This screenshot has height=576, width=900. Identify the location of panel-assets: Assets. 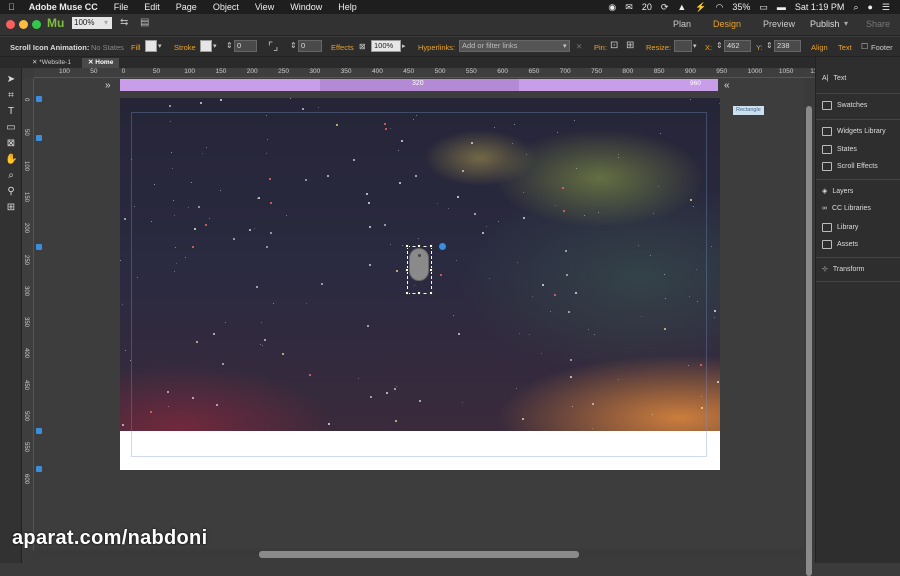
(840, 244).